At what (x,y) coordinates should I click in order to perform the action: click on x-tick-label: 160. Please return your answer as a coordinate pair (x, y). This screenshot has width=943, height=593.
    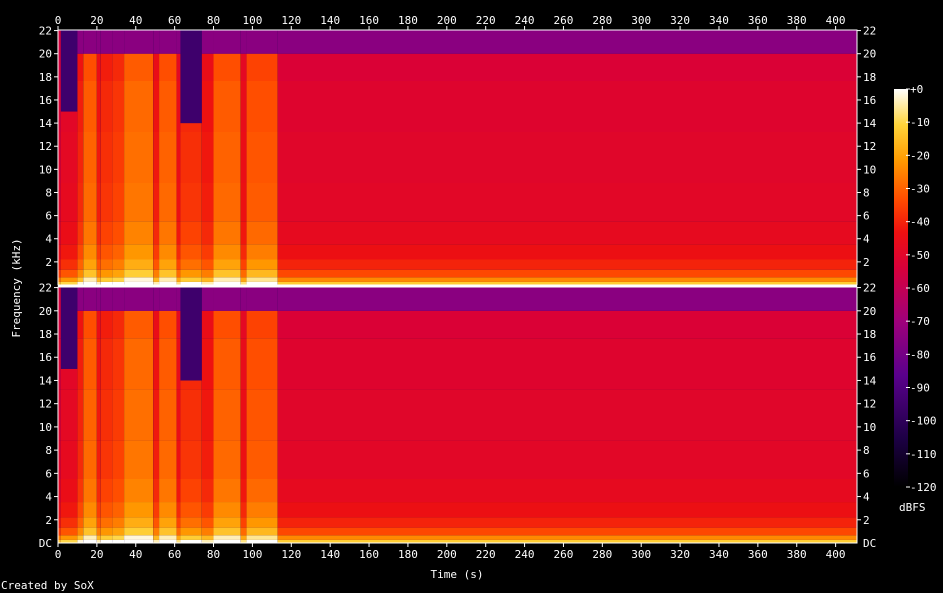
    Looking at the image, I should click on (369, 20).